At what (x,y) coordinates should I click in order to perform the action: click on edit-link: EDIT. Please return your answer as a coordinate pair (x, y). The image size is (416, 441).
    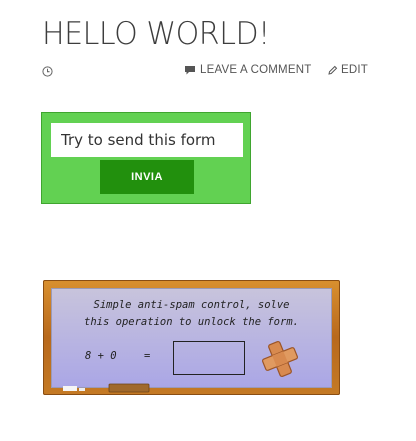
    Looking at the image, I should click on (347, 70).